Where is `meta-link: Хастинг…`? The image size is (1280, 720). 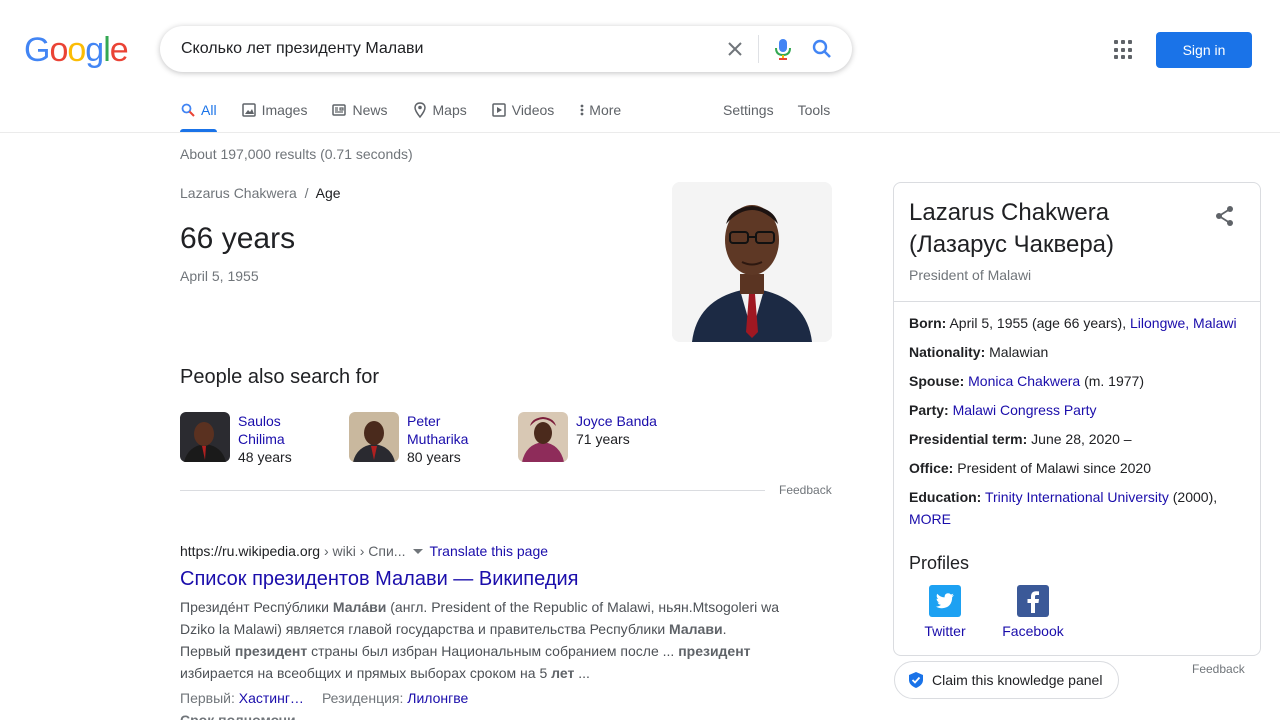 meta-link: Хастинг… is located at coordinates (271, 698).